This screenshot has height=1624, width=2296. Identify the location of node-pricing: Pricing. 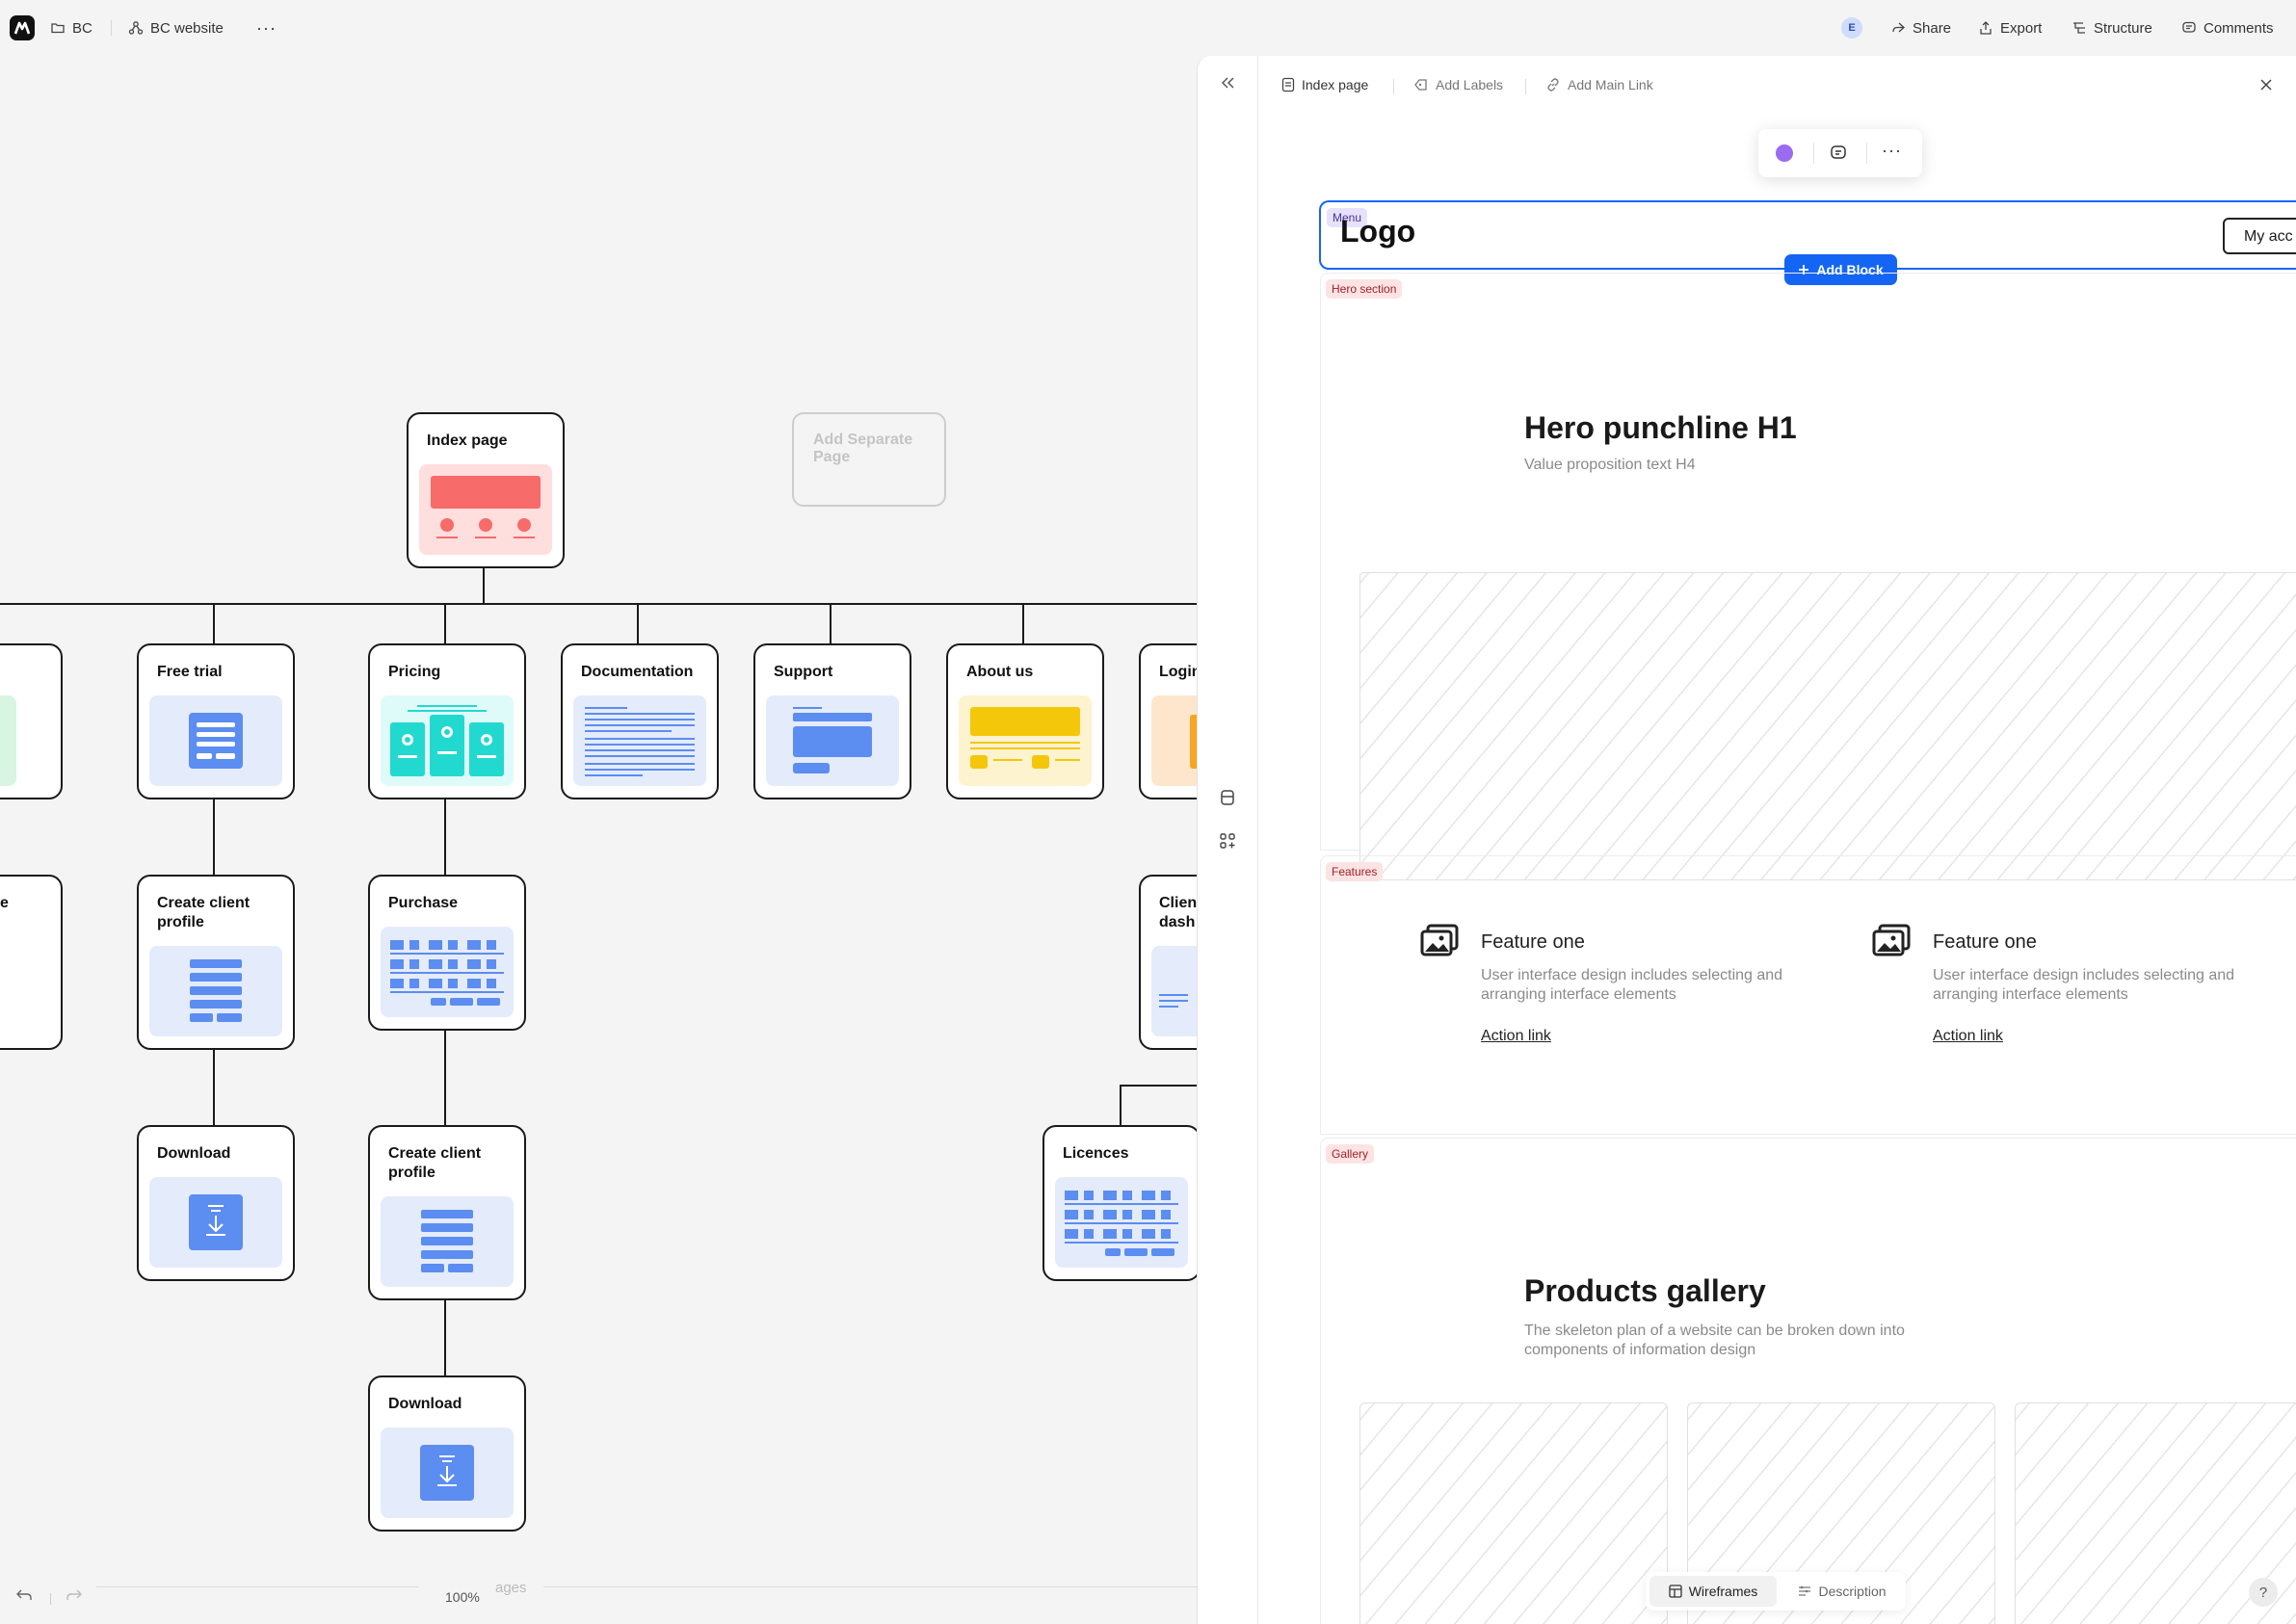
(447, 721).